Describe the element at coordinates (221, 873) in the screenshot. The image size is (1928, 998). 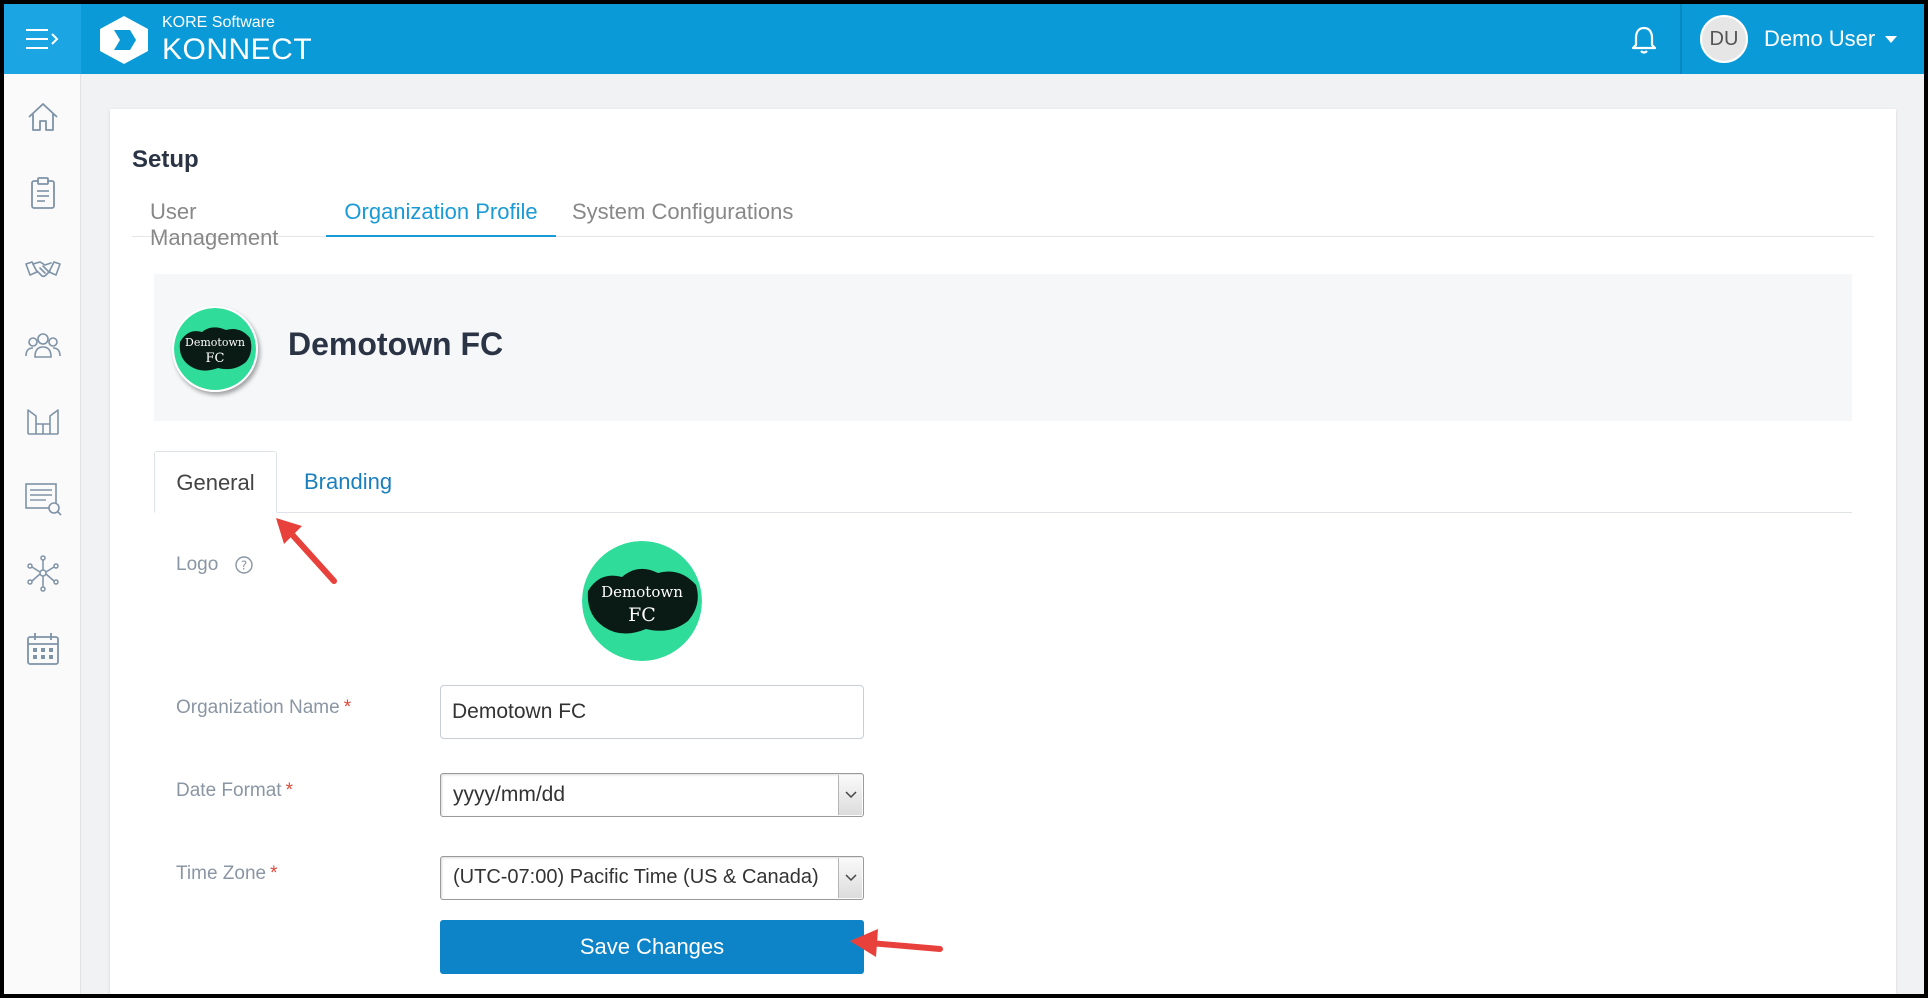
I see `label-text: Time Zone` at that location.